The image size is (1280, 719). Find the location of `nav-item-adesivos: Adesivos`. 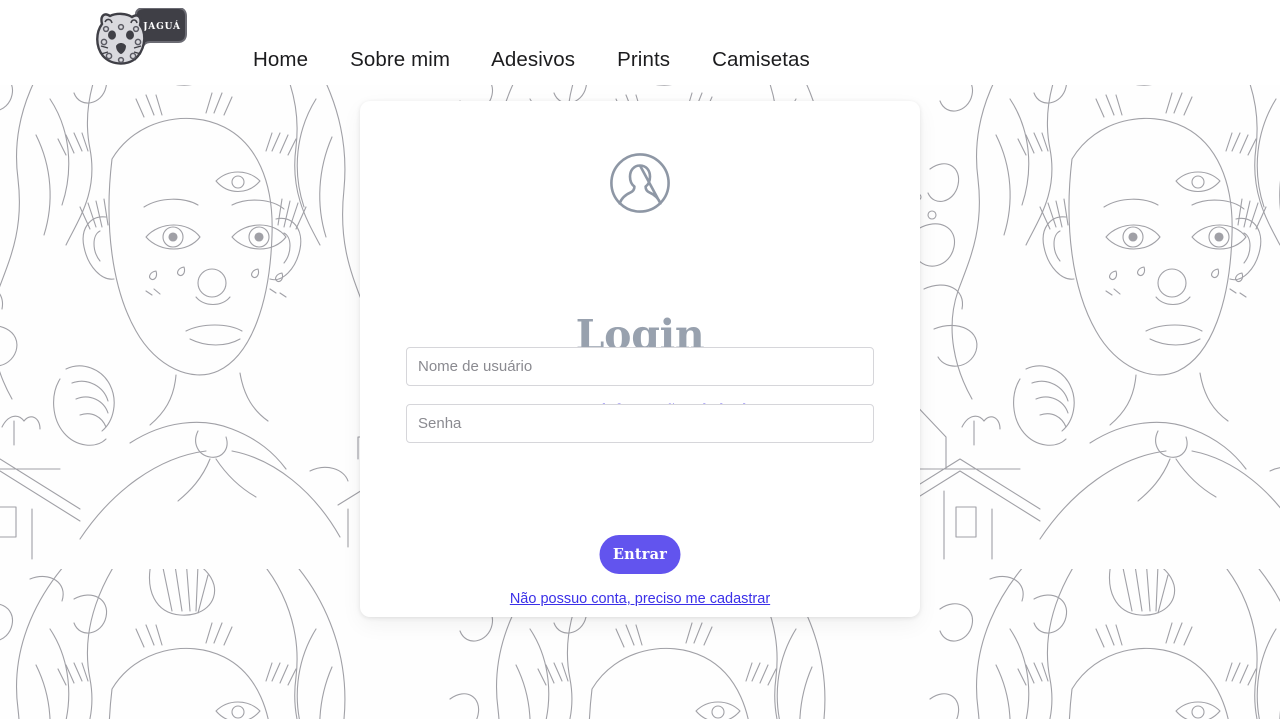

nav-item-adesivos: Adesivos is located at coordinates (533, 60).